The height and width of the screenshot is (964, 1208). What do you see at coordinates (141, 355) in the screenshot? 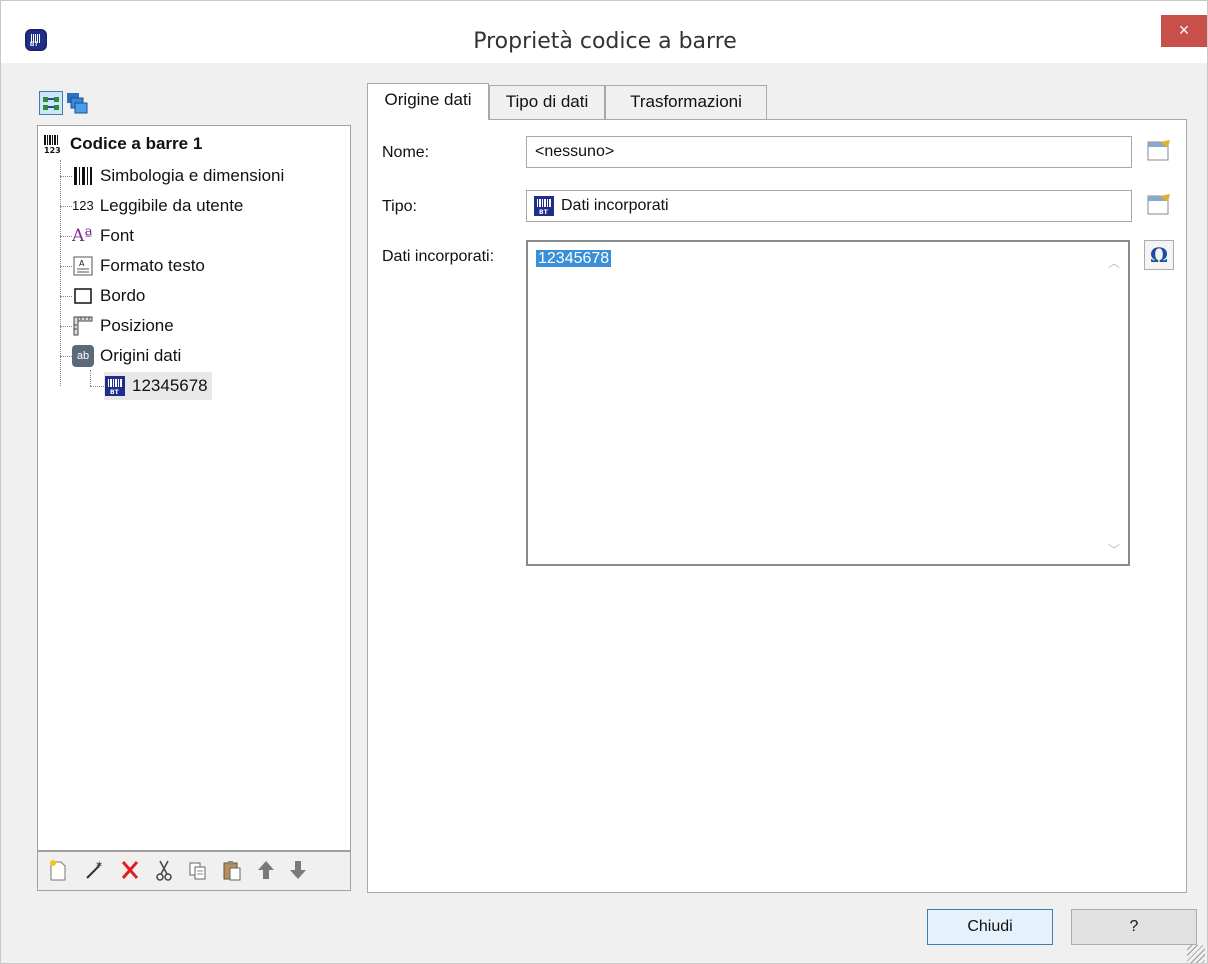
I see `tree-item-label: Origini dati` at bounding box center [141, 355].